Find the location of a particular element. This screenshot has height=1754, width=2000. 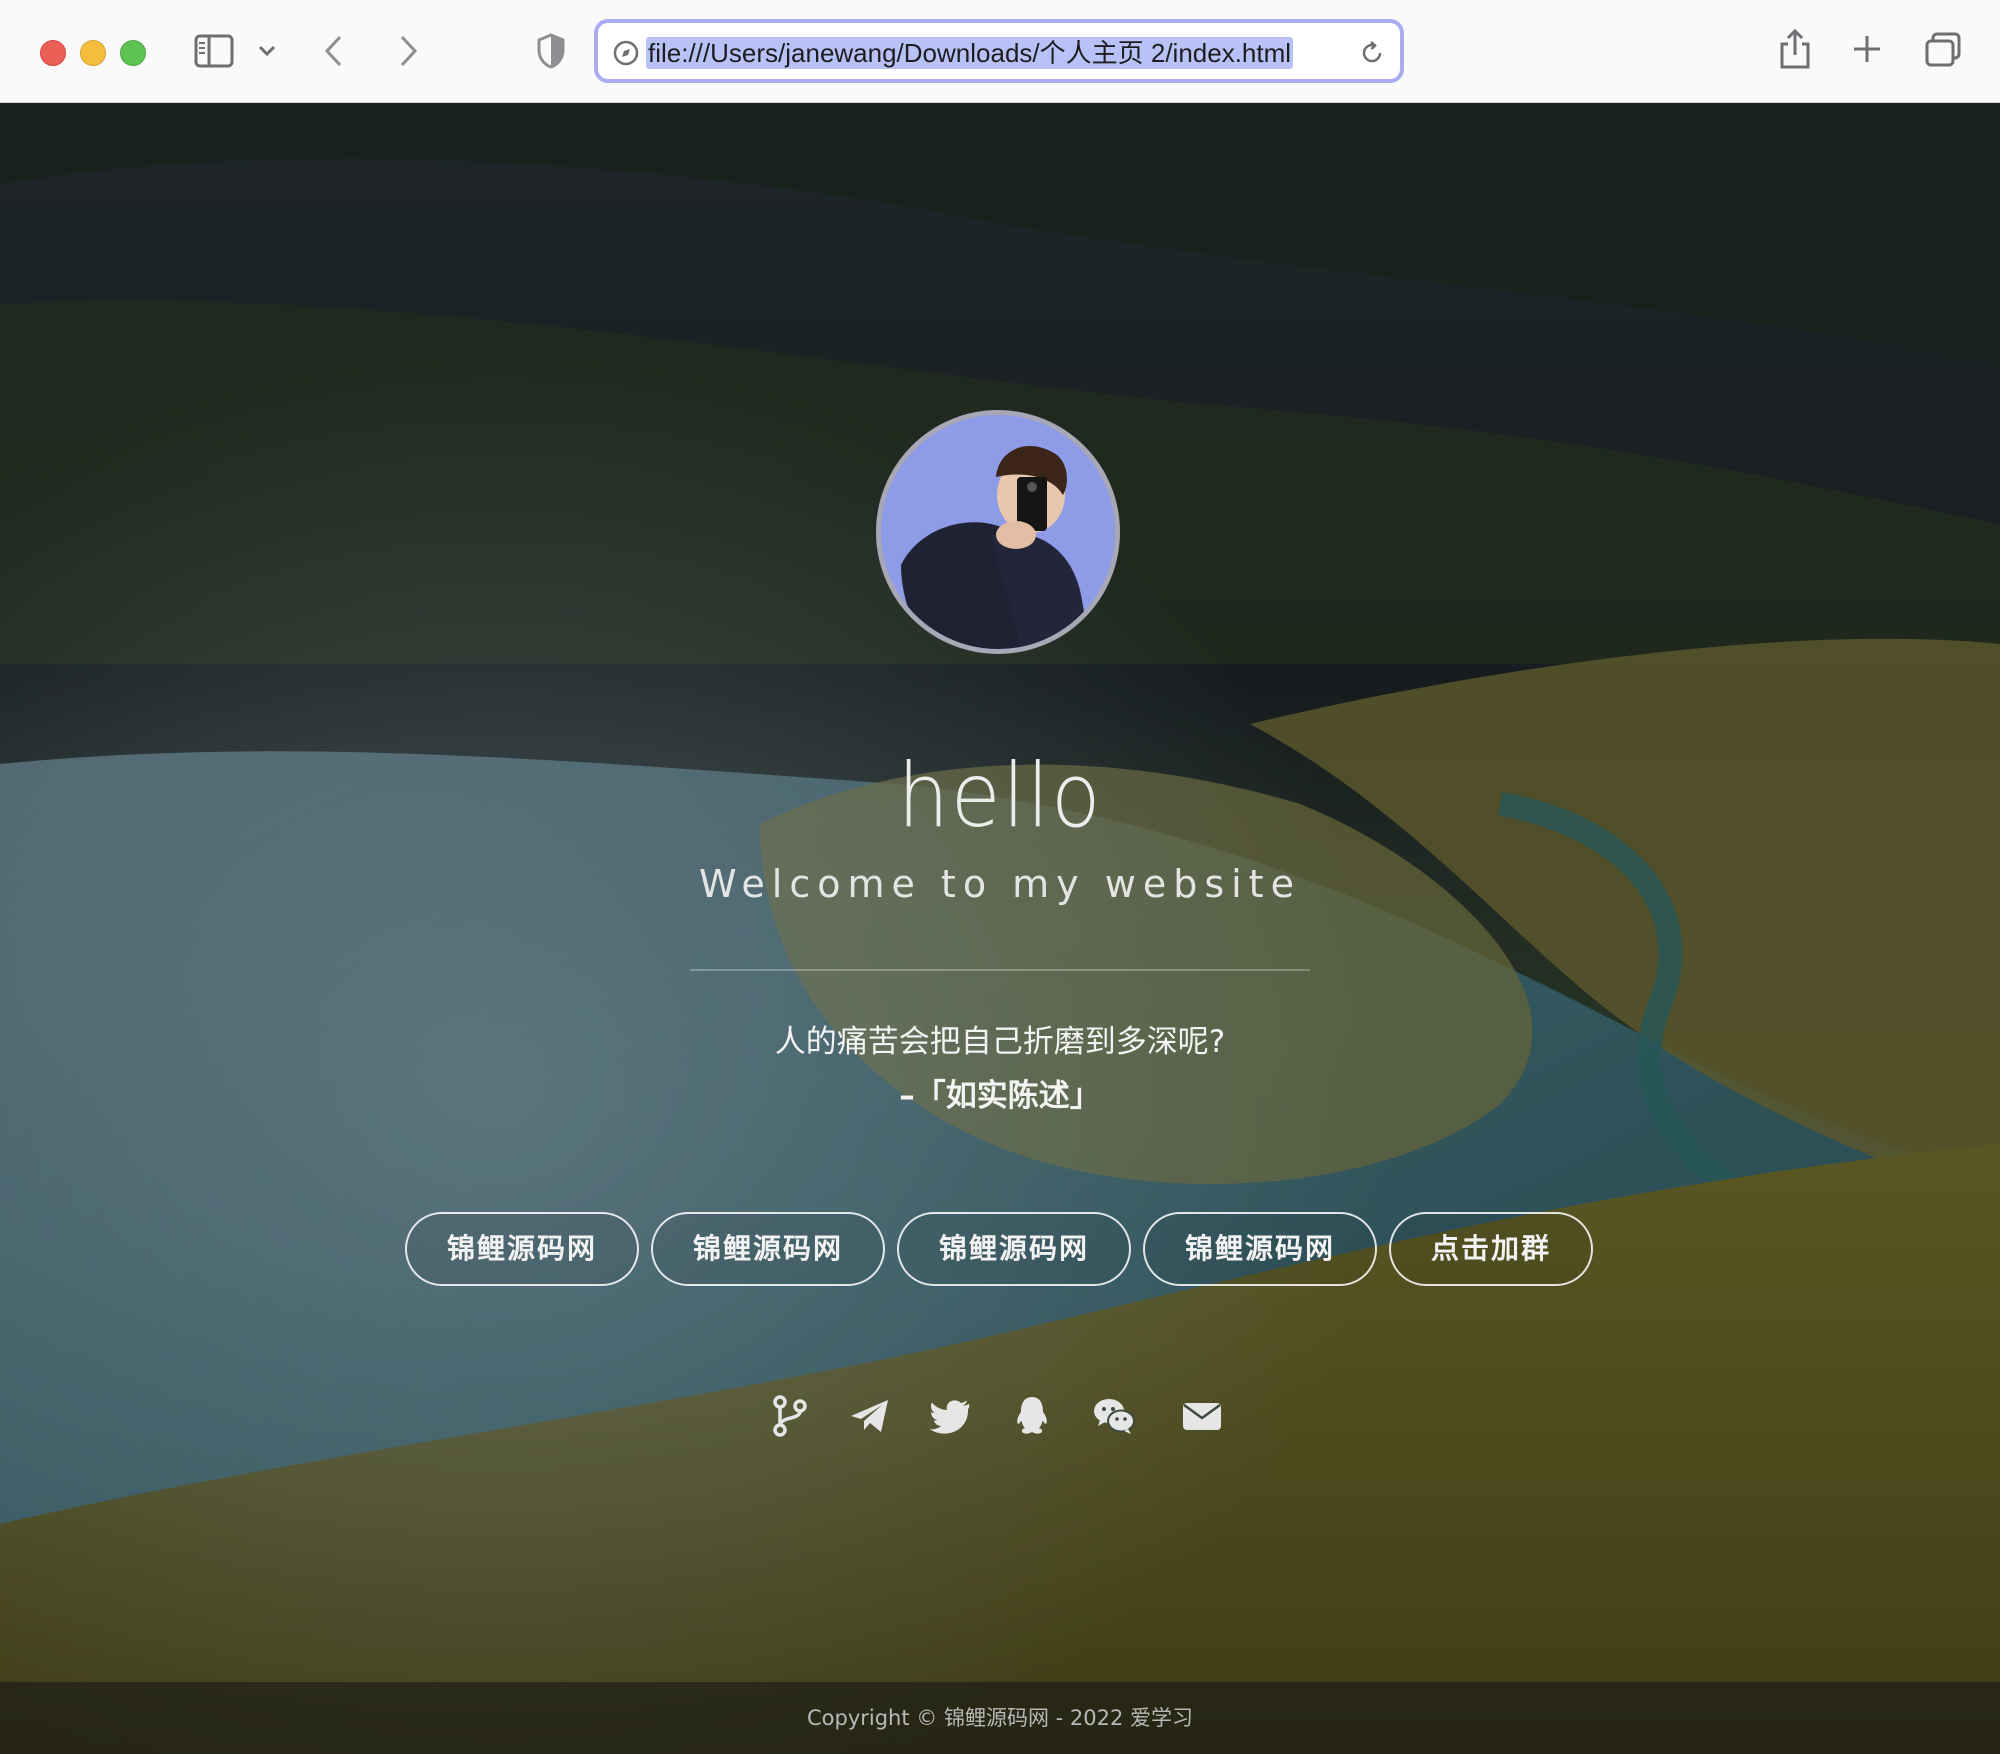

quote-text: 人的痛苦会把自己折磨到多深呢? is located at coordinates (1000, 1042).